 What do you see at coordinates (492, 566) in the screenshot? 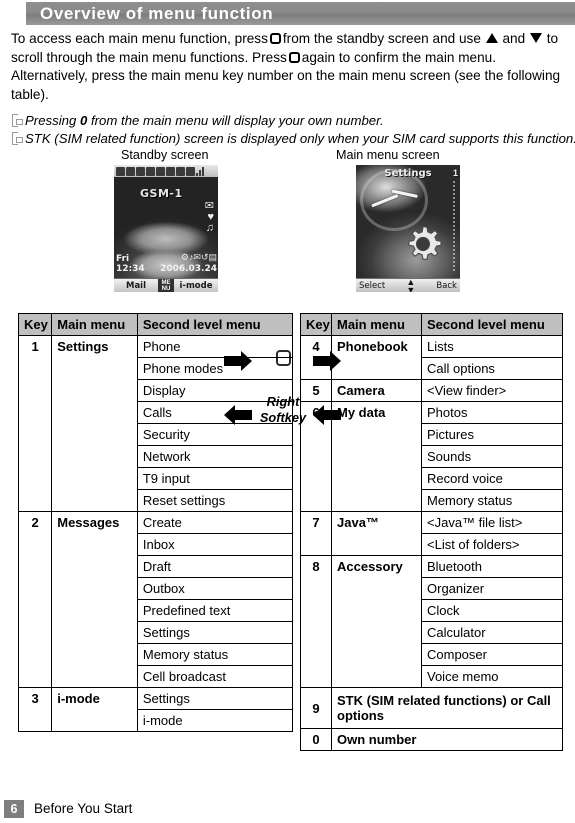
I see `cell-second-level: Bluetooth` at bounding box center [492, 566].